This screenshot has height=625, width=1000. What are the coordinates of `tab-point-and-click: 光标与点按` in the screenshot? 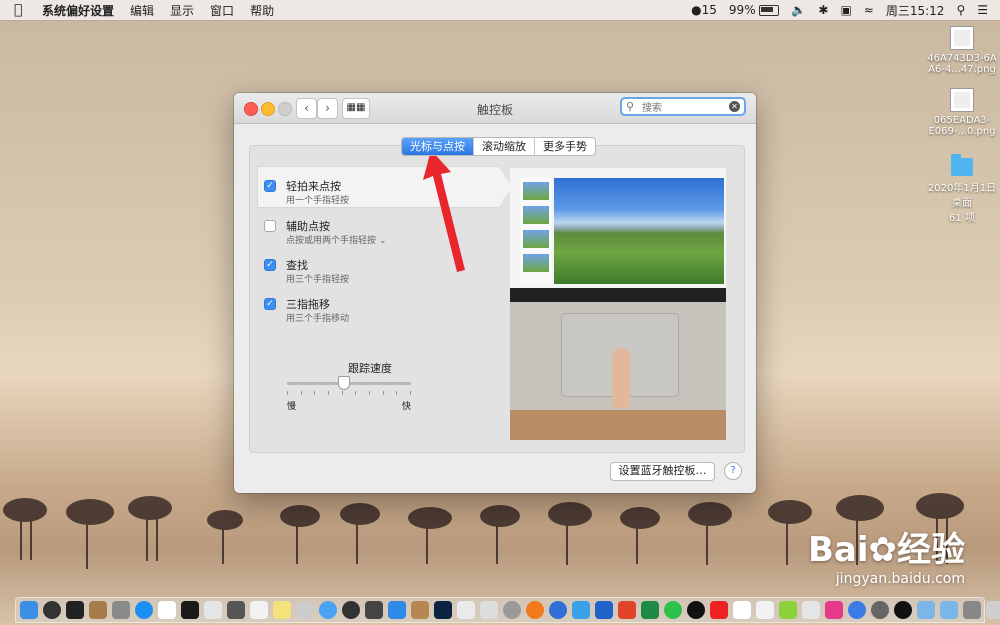 It's located at (437, 146).